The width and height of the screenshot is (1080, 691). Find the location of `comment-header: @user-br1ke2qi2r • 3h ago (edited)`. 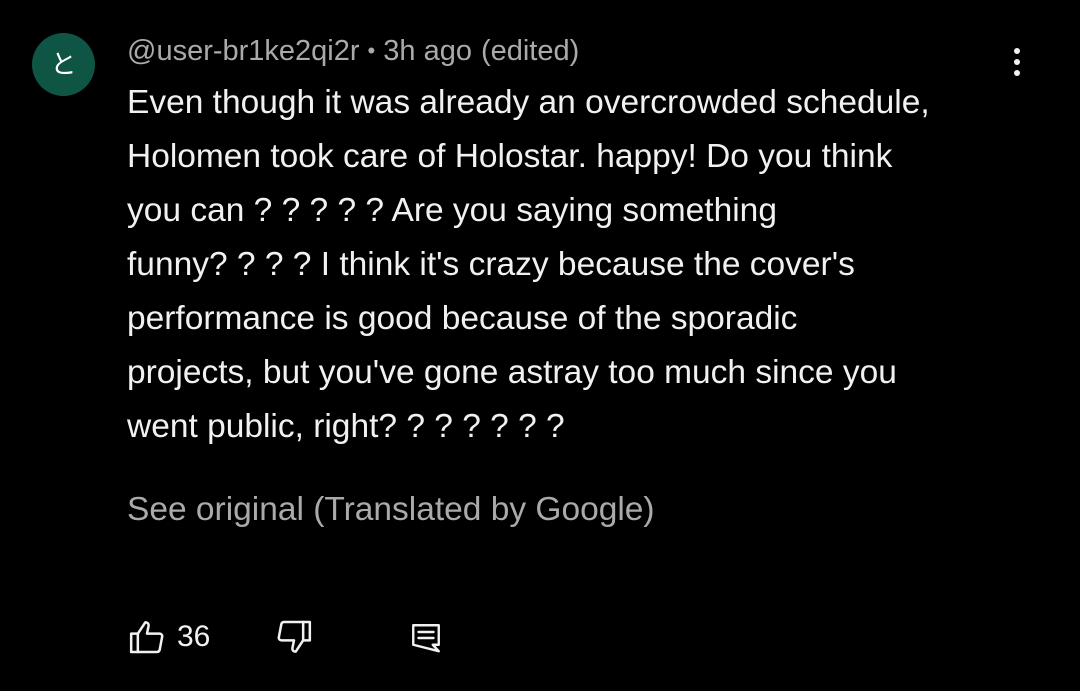

comment-header: @user-br1ke2qi2r • 3h ago (edited) is located at coordinates (353, 51).